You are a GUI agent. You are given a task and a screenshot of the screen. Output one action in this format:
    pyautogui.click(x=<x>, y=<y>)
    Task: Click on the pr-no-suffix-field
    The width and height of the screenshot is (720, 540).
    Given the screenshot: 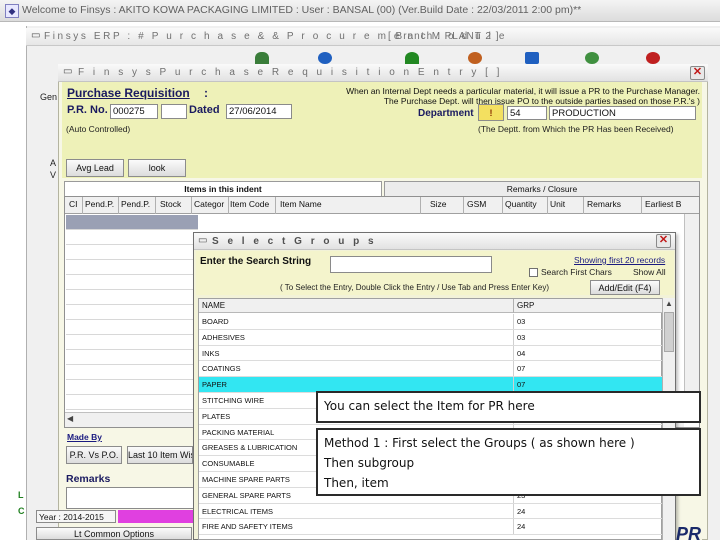 What is the action you would take?
    pyautogui.click(x=174, y=111)
    